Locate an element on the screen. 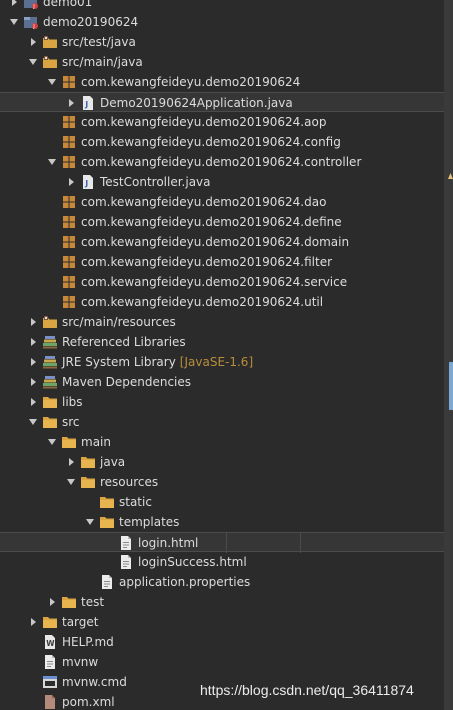 This screenshot has width=453, height=710. tree-row: static is located at coordinates (222, 502).